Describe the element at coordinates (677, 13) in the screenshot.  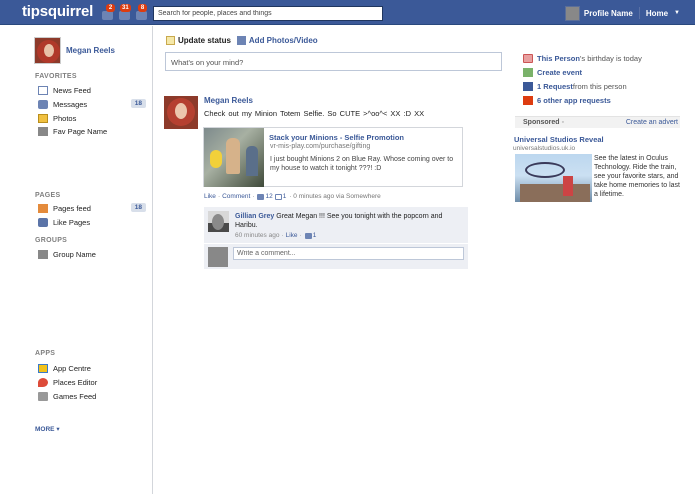
I see `account-menu-chevron-down-icon: ▼` at that location.